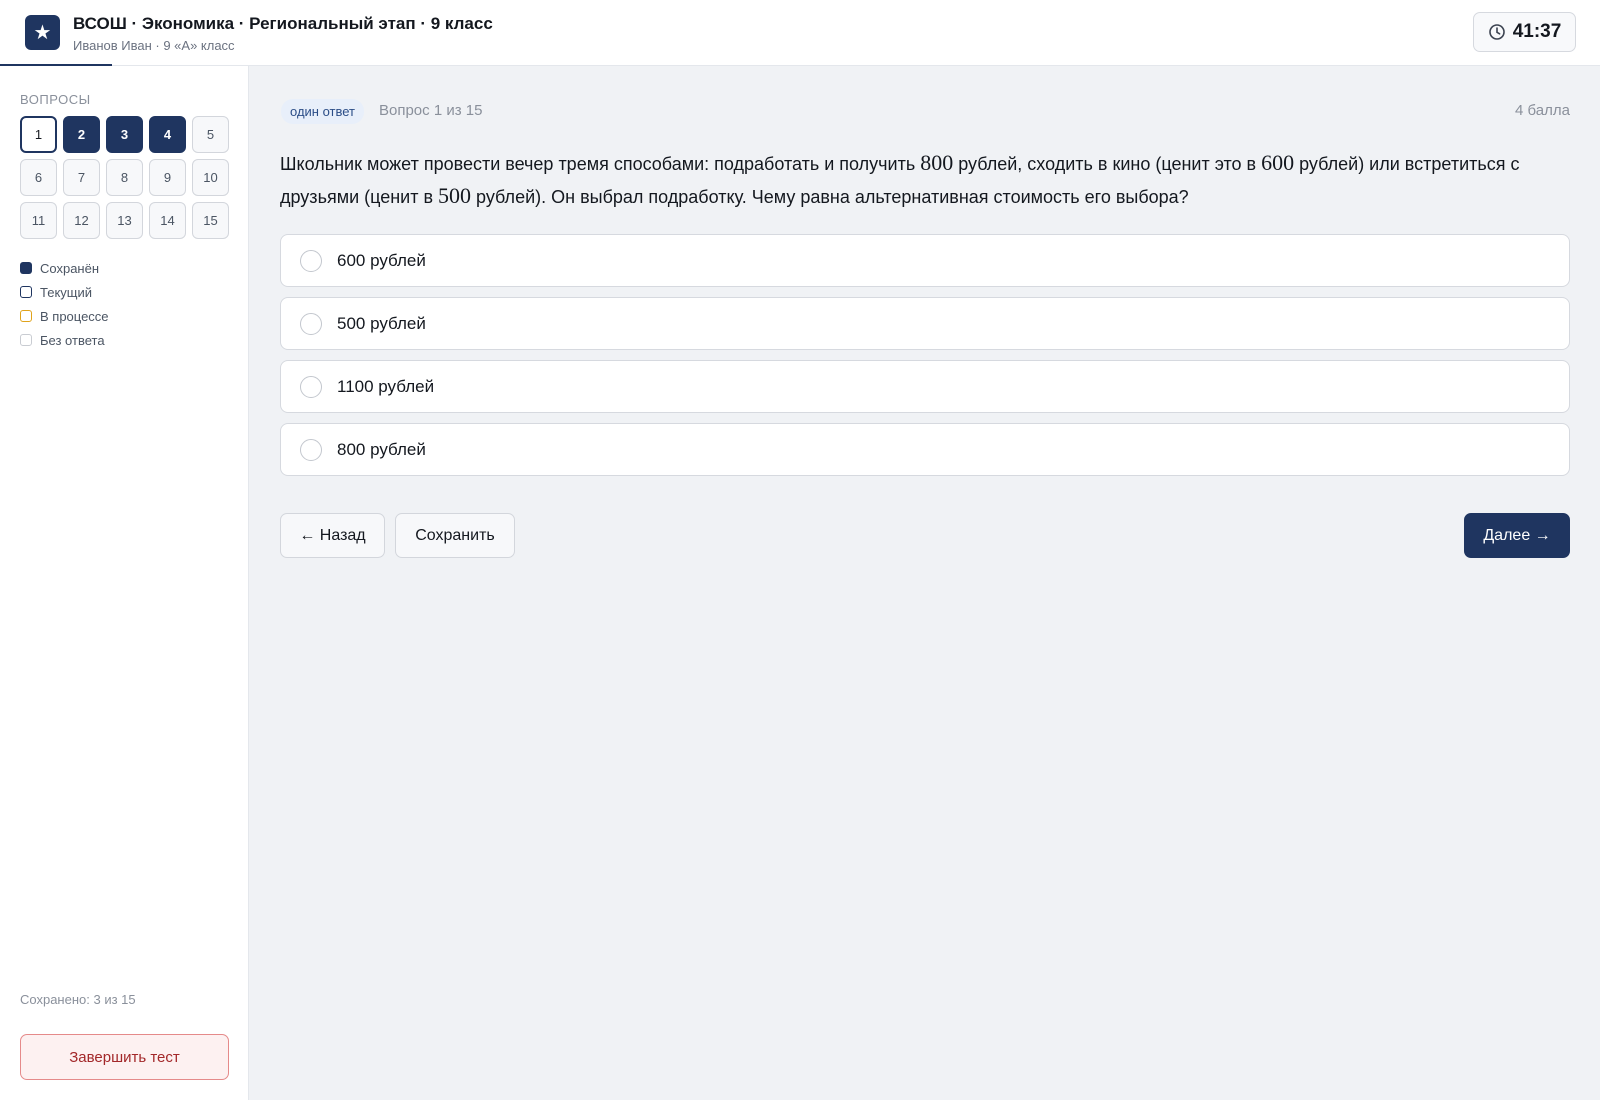  What do you see at coordinates (381, 260) in the screenshot?
I see `answer-option-label: 600 рублей` at bounding box center [381, 260].